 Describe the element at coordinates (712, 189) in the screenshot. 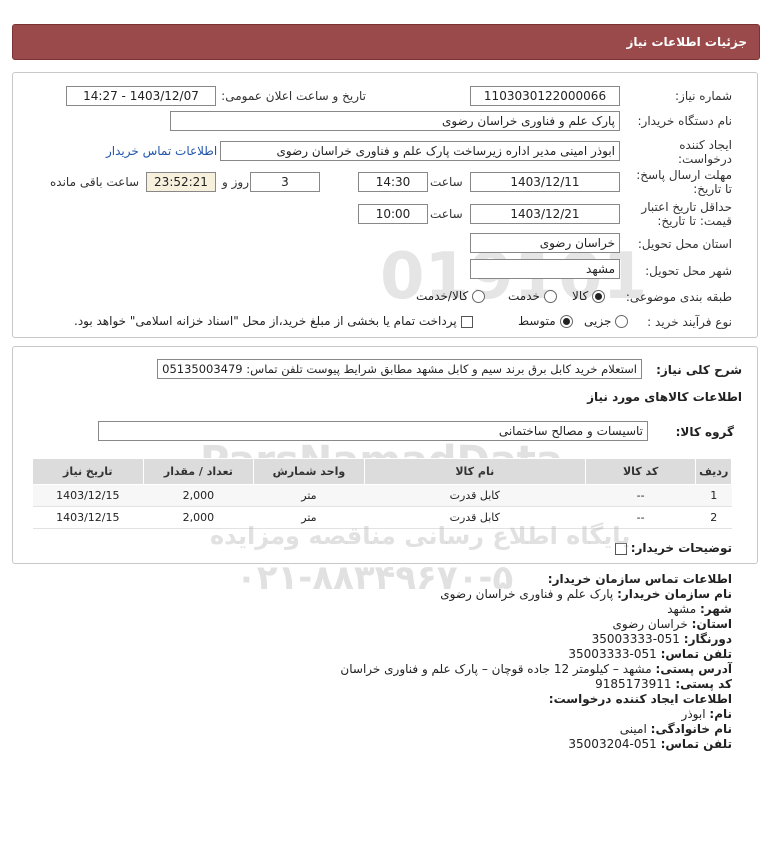

I see `deadline-label-2: تا تاریخ:` at that location.